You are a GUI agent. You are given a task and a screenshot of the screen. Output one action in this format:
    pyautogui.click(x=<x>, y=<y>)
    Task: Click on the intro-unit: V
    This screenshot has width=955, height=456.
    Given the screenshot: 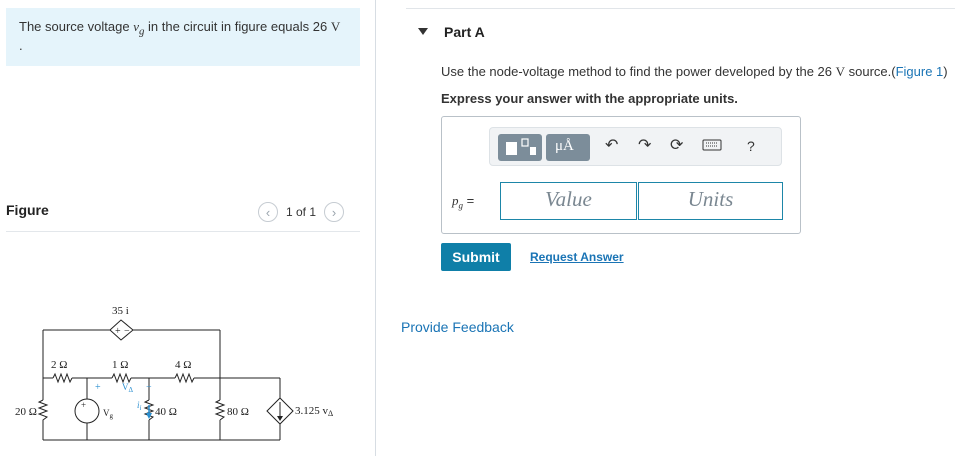 What is the action you would take?
    pyautogui.click(x=335, y=26)
    